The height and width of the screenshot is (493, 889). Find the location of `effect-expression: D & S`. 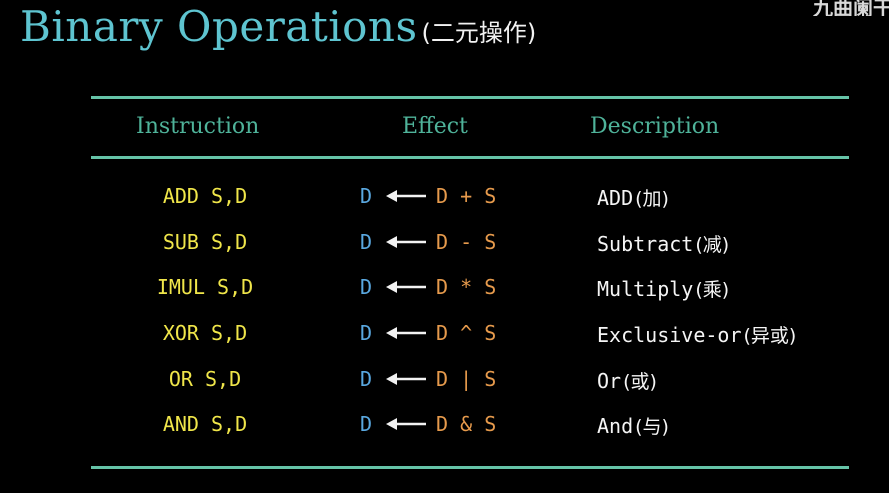

effect-expression: D & S is located at coordinates (466, 424).